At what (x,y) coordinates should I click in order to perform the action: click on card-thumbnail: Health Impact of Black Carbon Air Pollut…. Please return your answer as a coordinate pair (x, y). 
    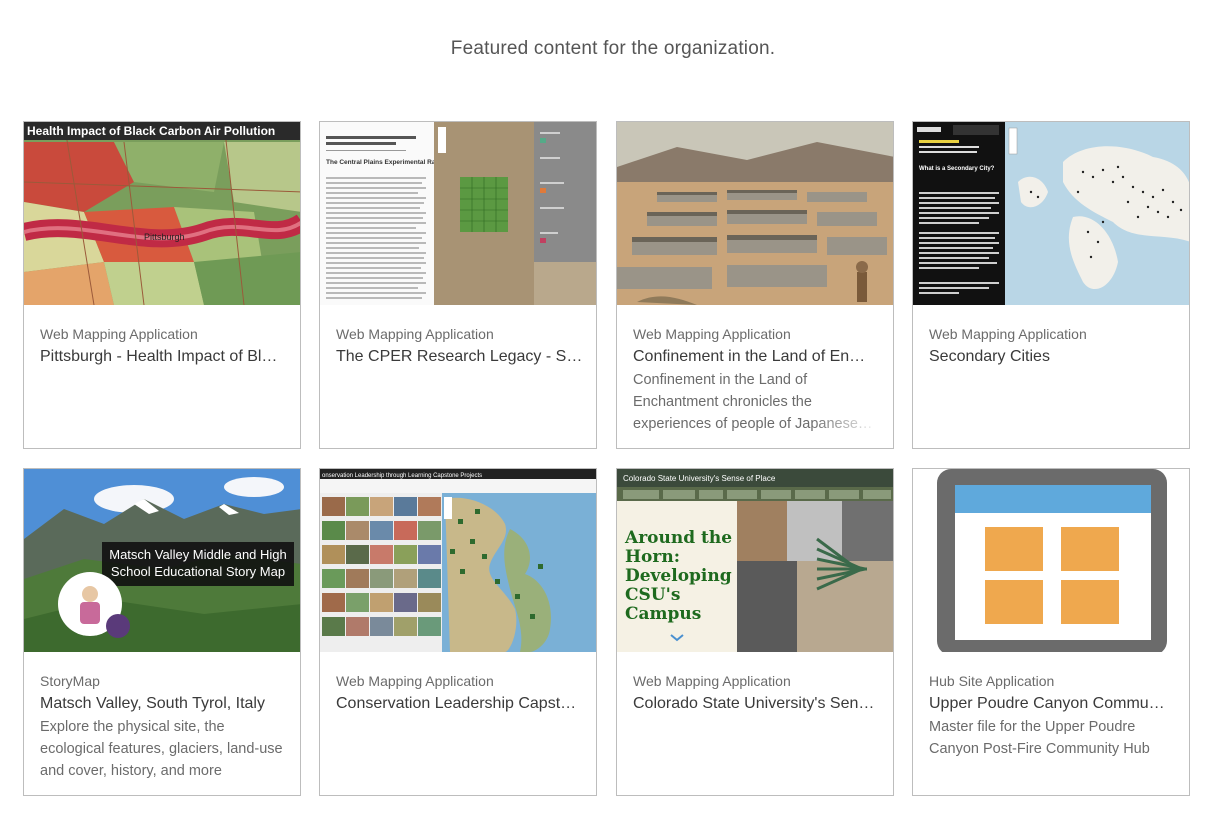
    Looking at the image, I should click on (162, 213).